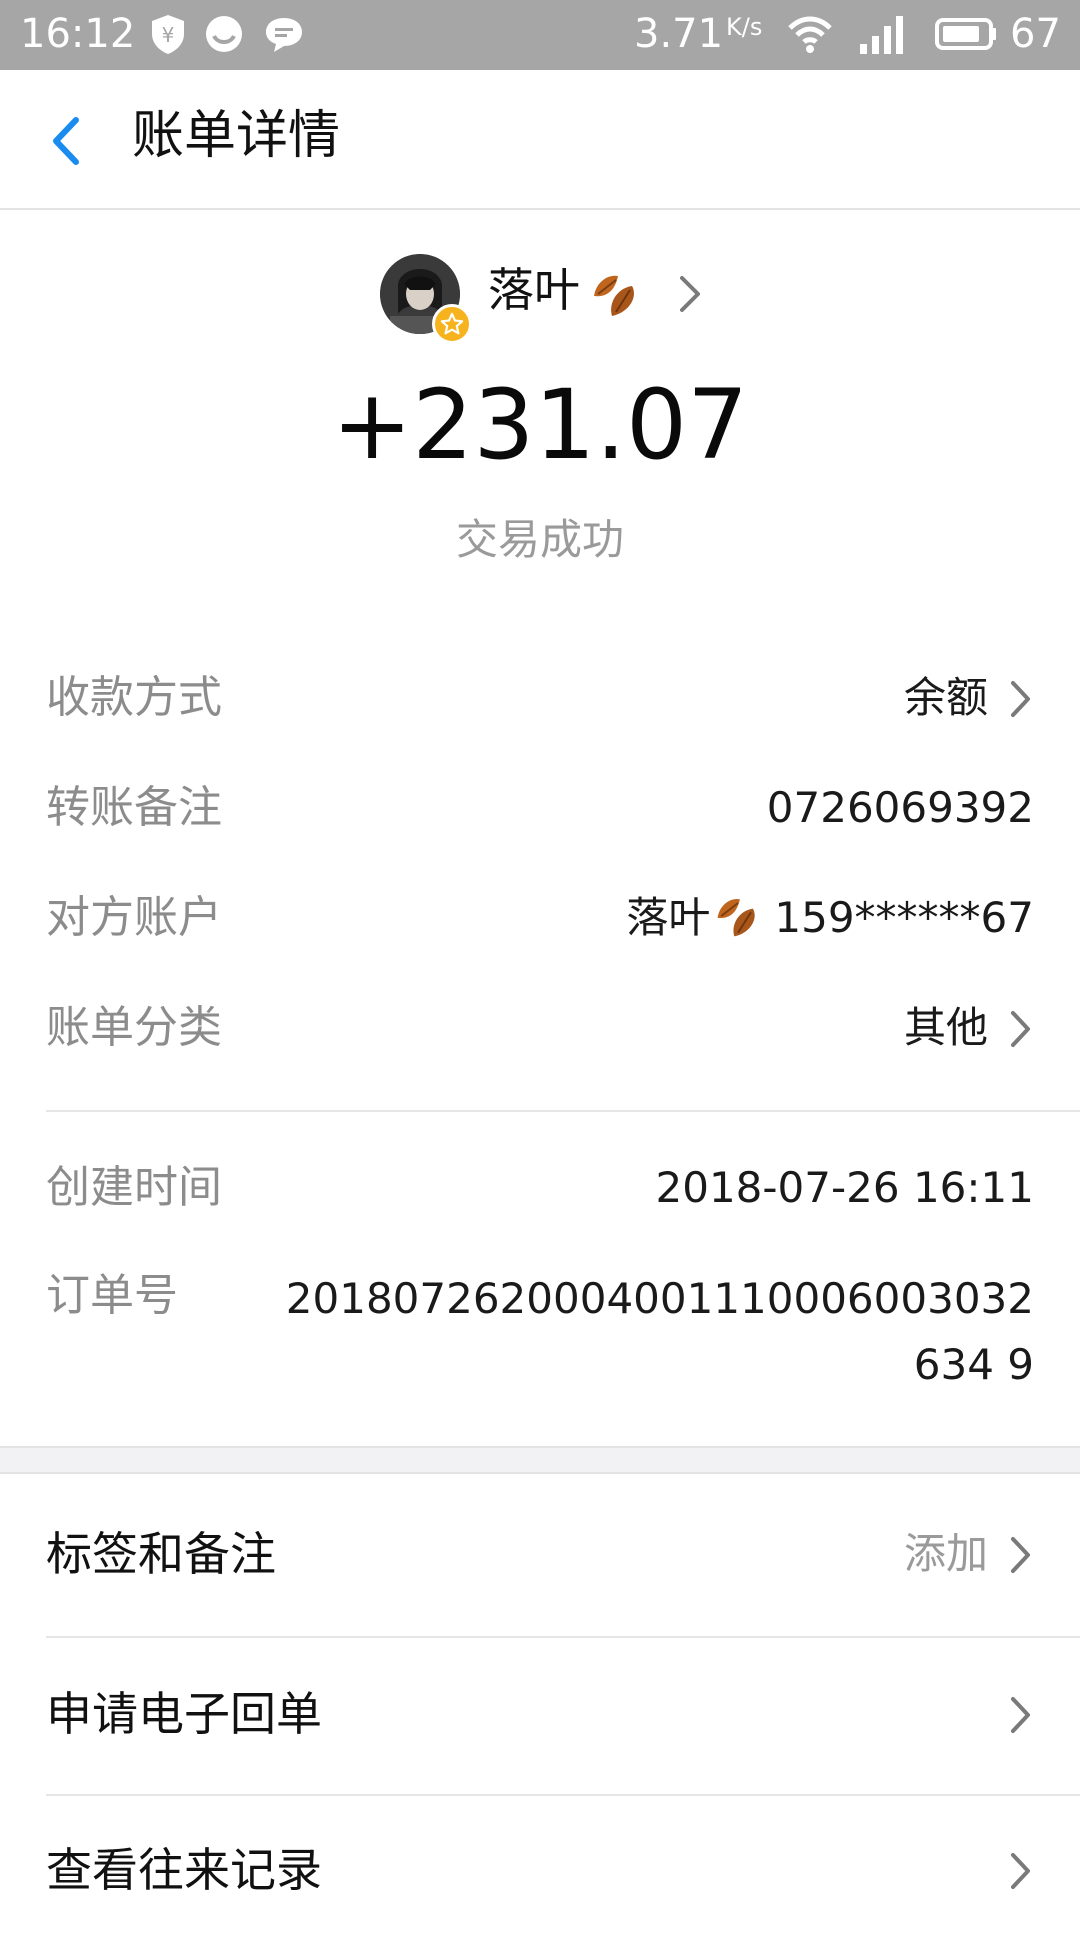  I want to click on page-title: 账单详情, so click(236, 136).